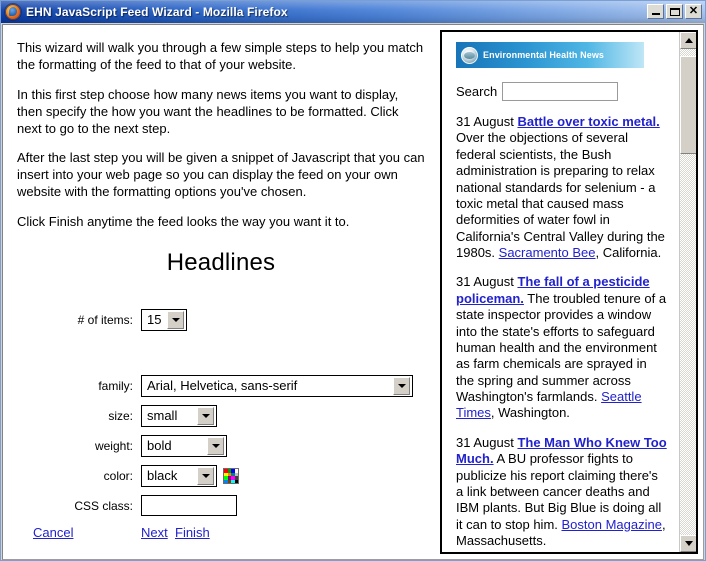 The image size is (706, 561). Describe the element at coordinates (179, 476) in the screenshot. I see `color-select: black` at that location.